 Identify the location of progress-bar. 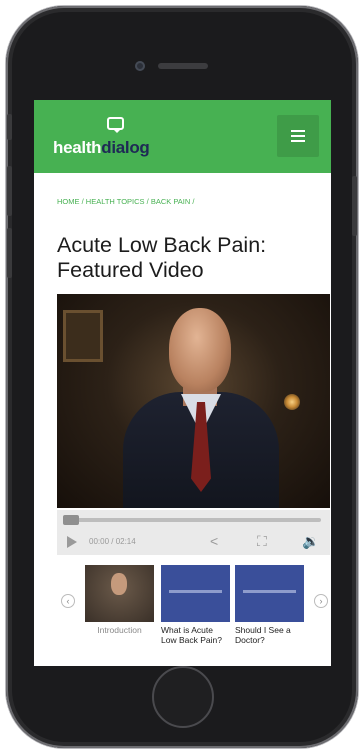
(192, 520).